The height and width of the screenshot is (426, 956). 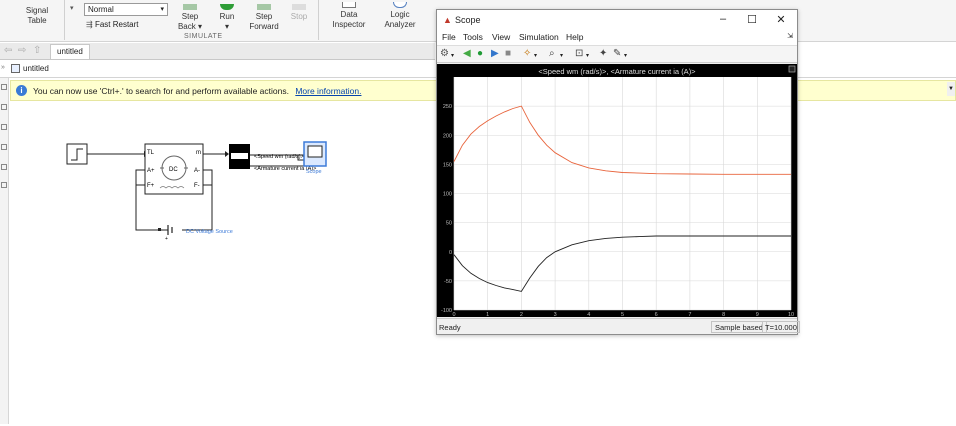 What do you see at coordinates (264, 7) in the screenshot?
I see `step-forward-icon` at bounding box center [264, 7].